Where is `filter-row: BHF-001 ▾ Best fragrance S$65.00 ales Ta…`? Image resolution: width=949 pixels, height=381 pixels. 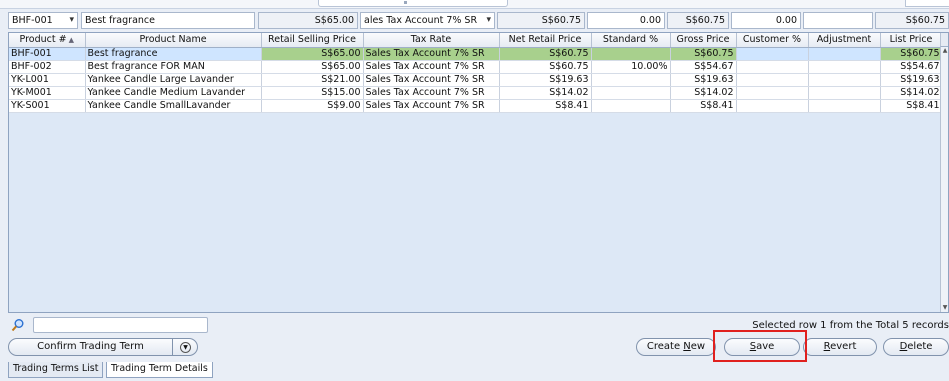 filter-row: BHF-001 ▾ Best fragrance S$65.00 ales Ta… is located at coordinates (478, 20).